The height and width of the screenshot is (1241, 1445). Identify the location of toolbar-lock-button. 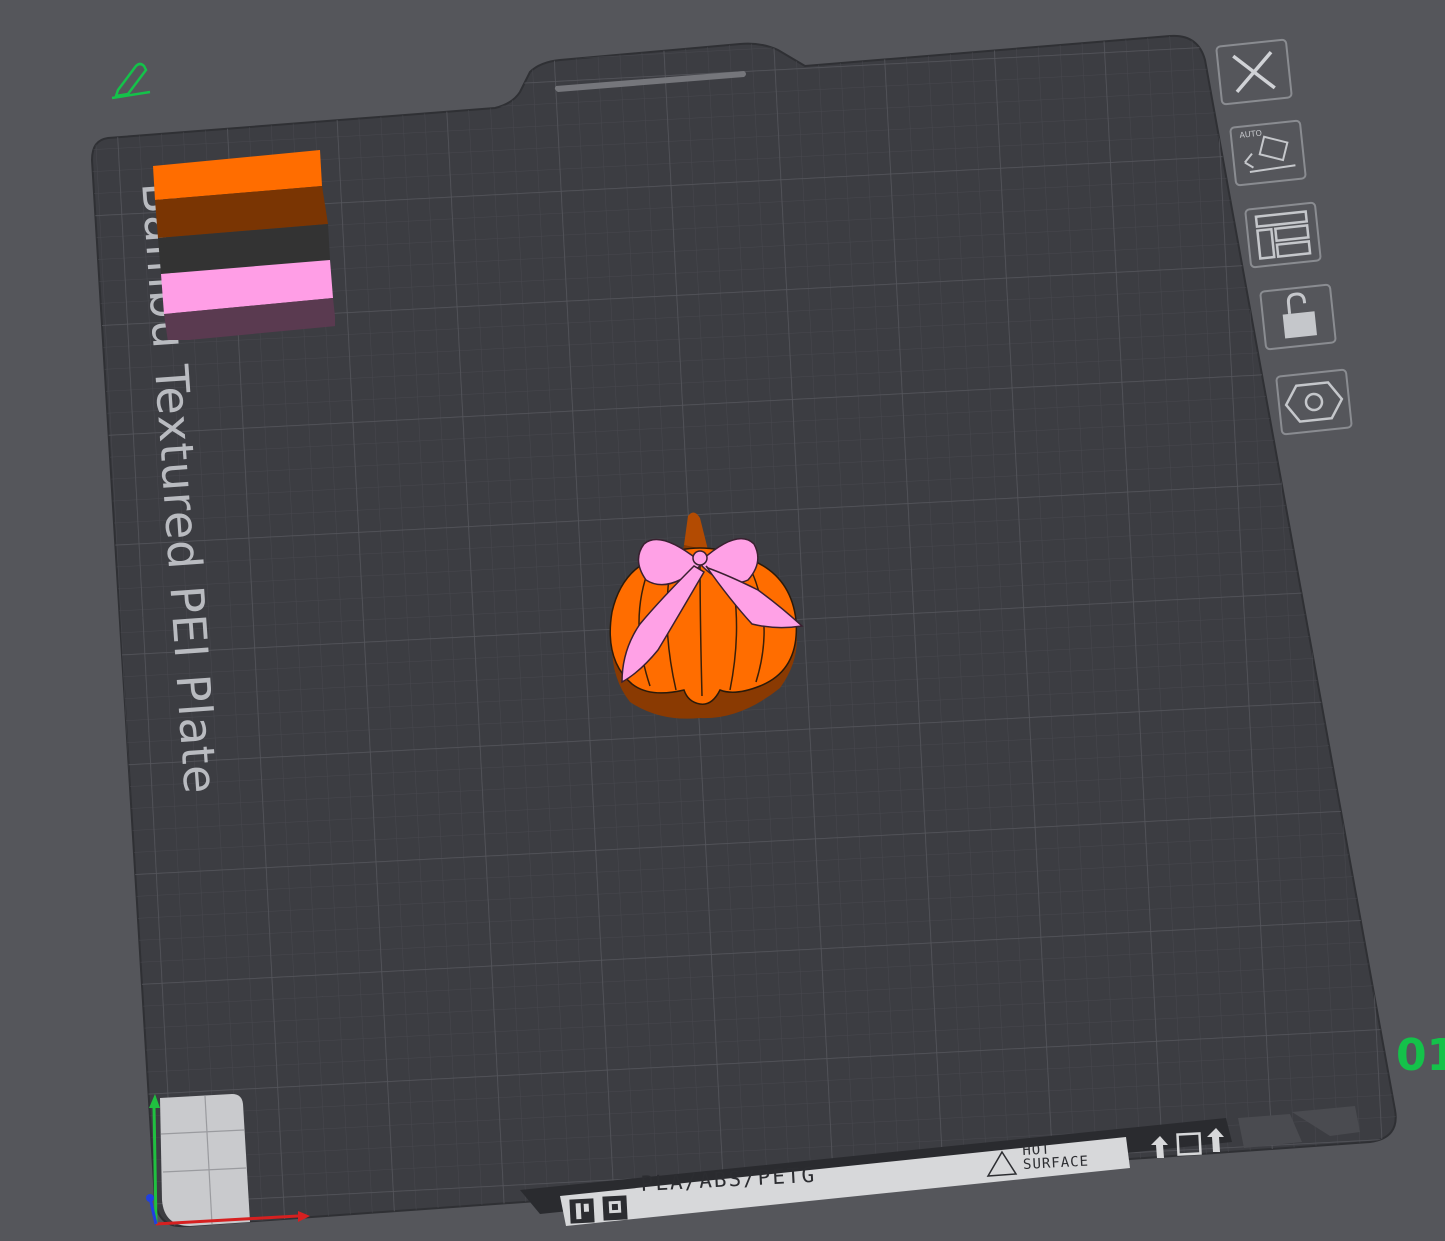
(1298, 317).